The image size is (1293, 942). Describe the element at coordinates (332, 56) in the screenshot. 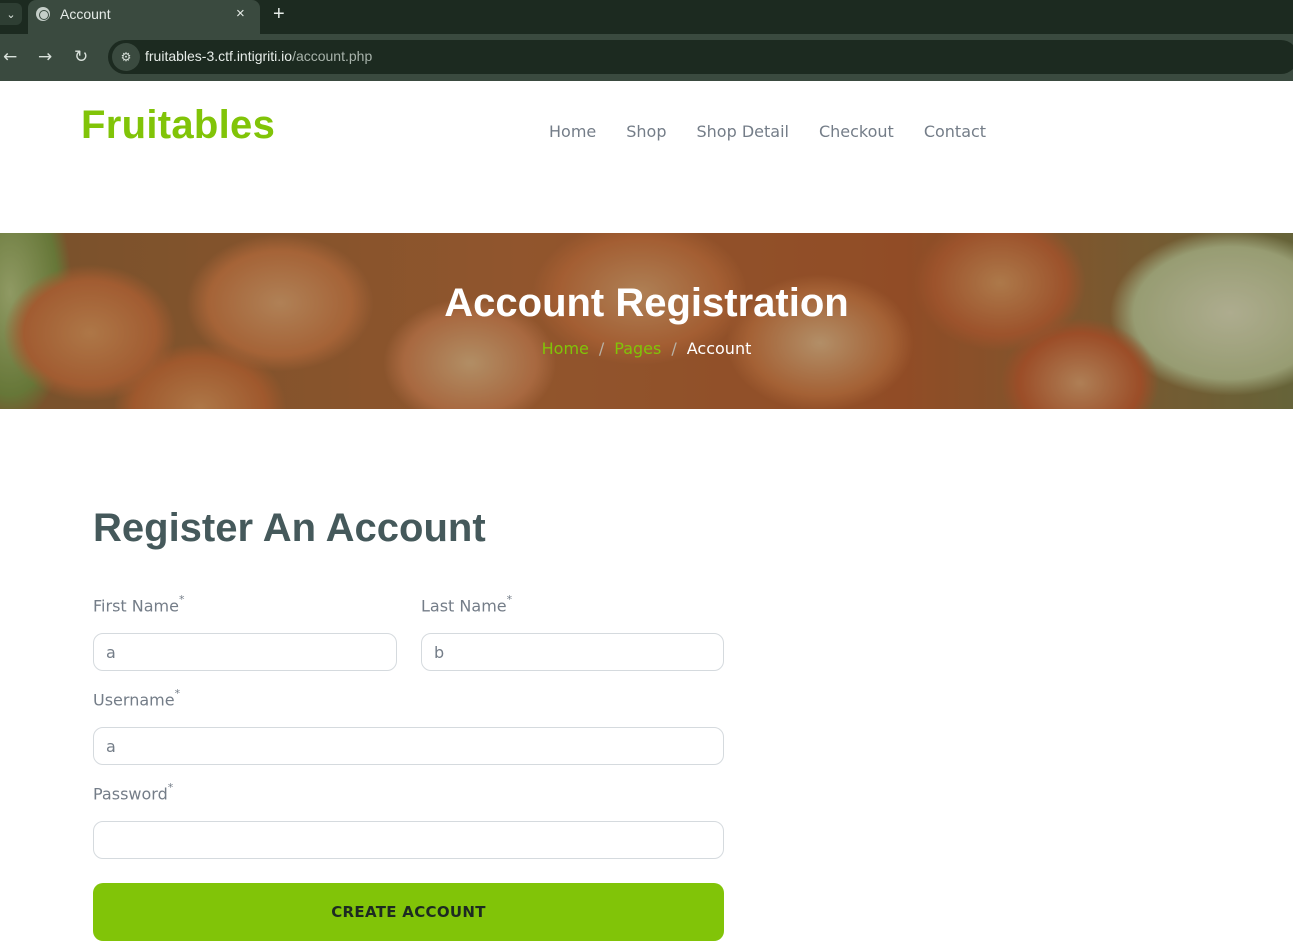

I see `url-path: /account.php` at that location.